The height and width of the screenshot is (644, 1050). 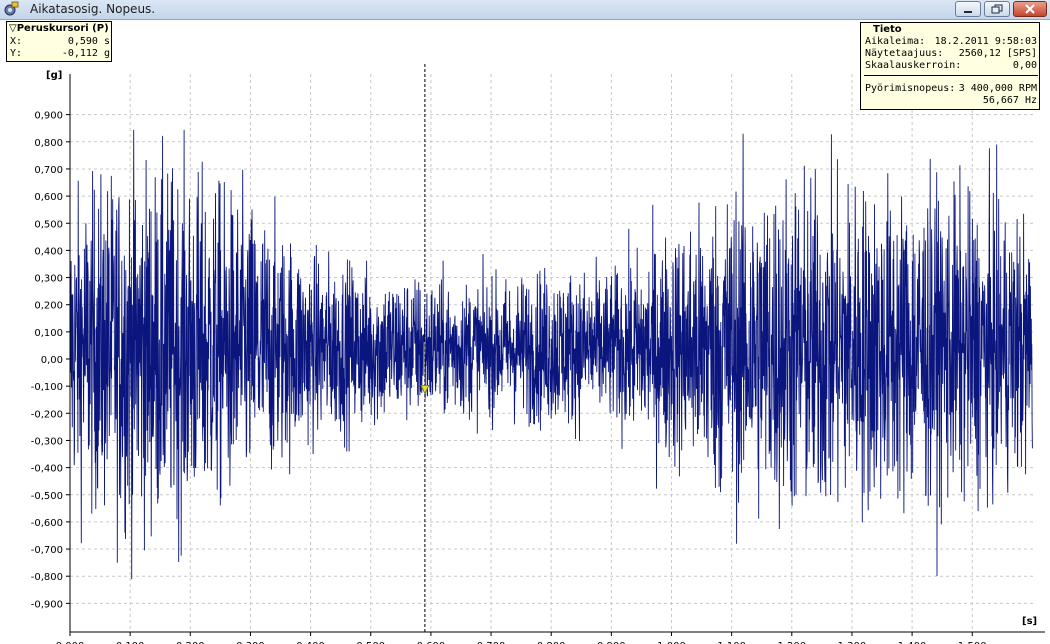 I want to click on sample-rate-label: Näytetaajuus:, so click(x=904, y=53).